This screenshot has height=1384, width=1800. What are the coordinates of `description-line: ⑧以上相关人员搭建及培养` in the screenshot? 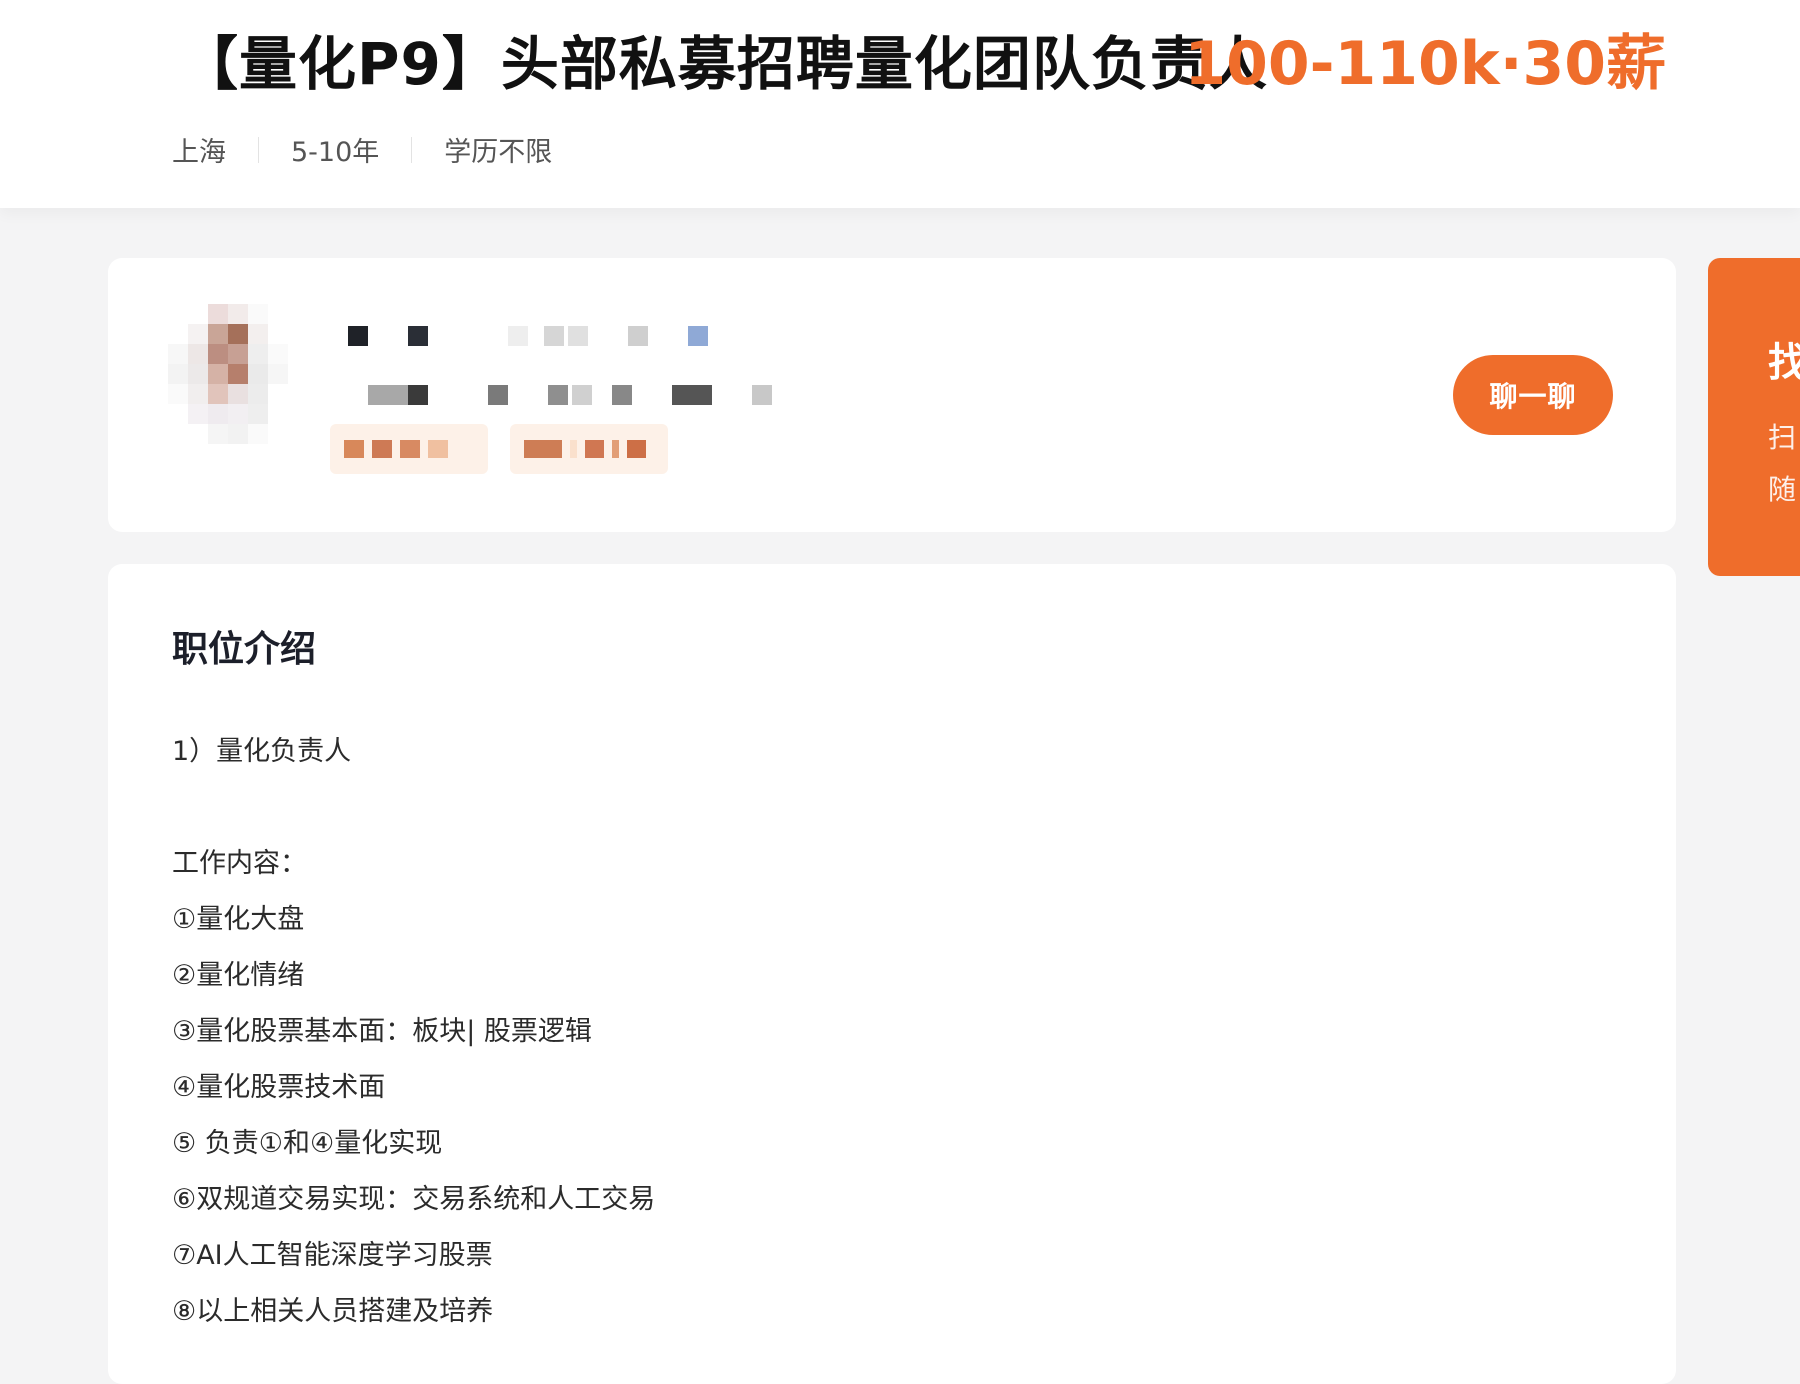 It's located at (333, 1311).